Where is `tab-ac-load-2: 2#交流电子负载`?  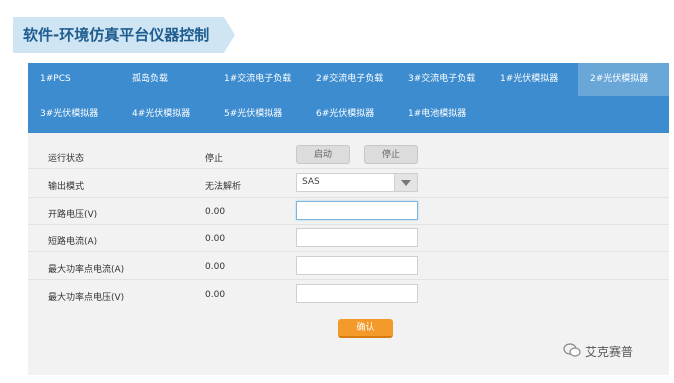 tab-ac-load-2: 2#交流电子负载 is located at coordinates (350, 79).